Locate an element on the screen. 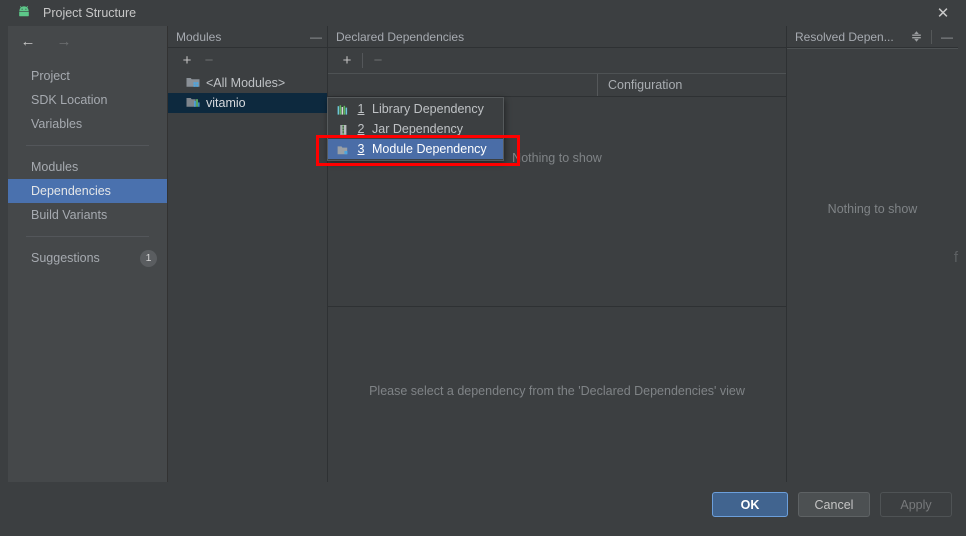  remove-module-button: − is located at coordinates (209, 61).